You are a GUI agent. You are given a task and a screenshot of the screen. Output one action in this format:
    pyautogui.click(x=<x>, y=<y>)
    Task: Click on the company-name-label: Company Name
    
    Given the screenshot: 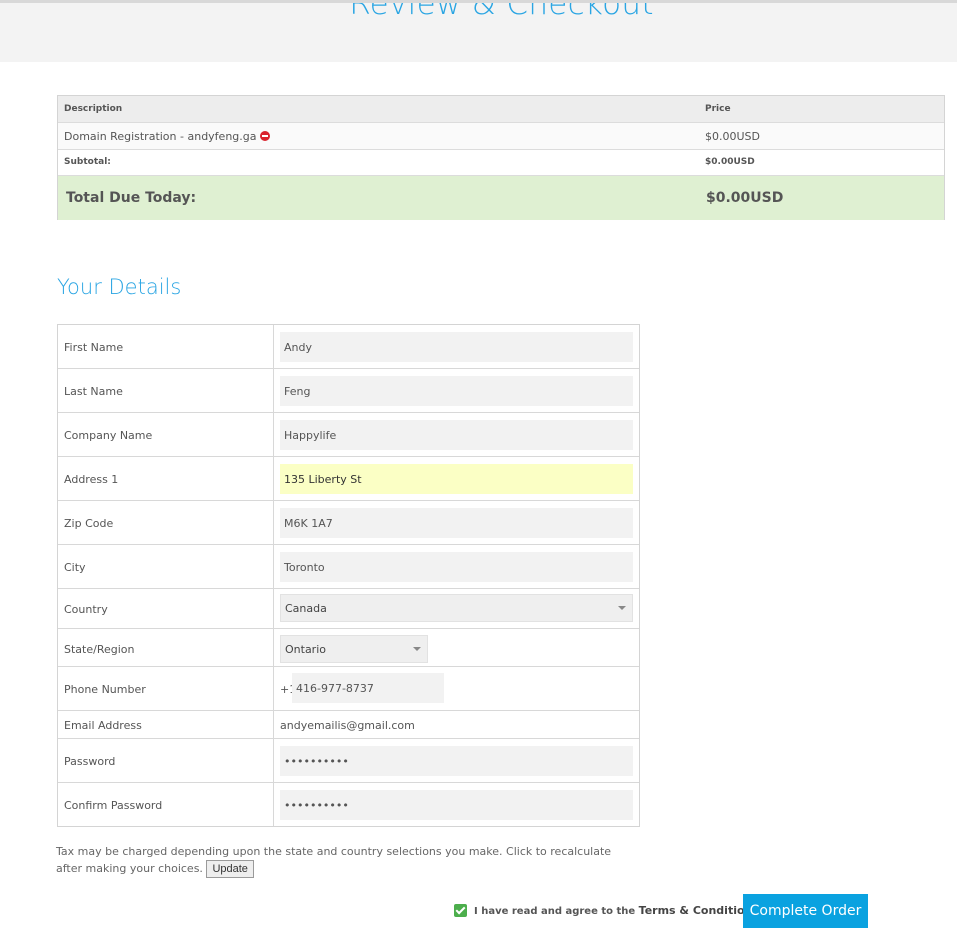 What is the action you would take?
    pyautogui.click(x=108, y=435)
    